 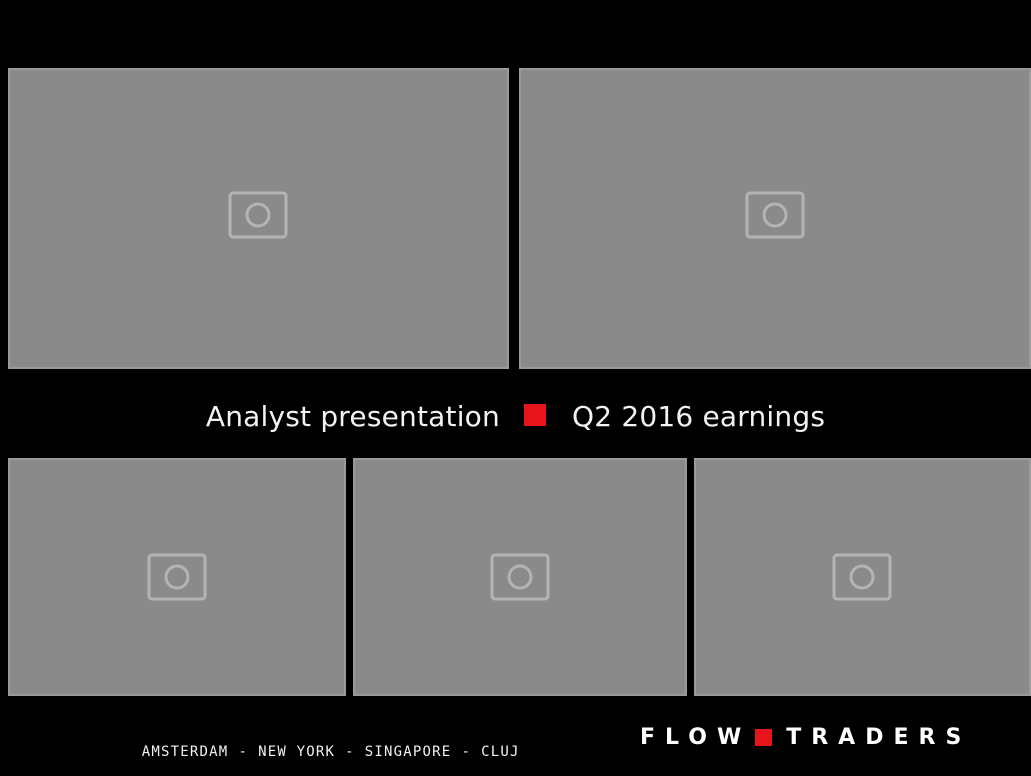 I want to click on slide-subtitle: Q2 2016 earnings, so click(x=698, y=416).